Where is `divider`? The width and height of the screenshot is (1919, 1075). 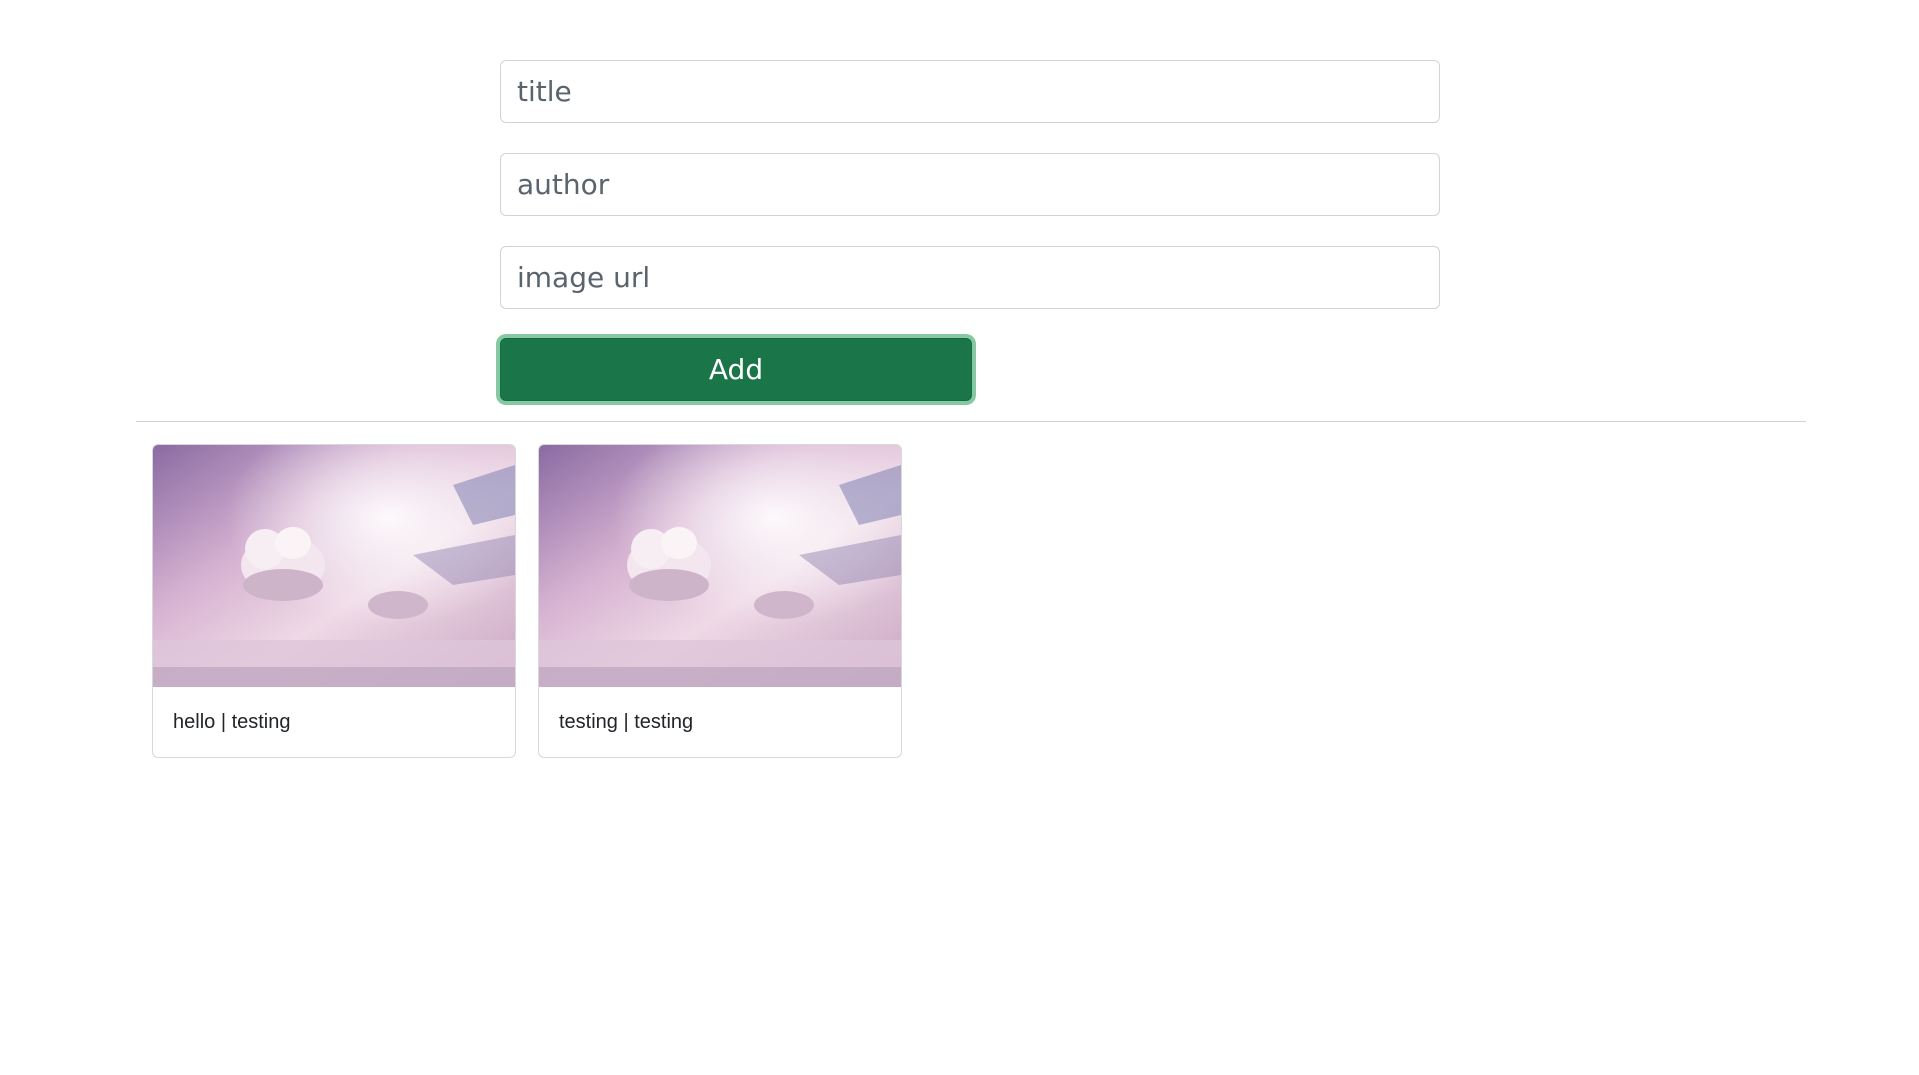 divider is located at coordinates (971, 421).